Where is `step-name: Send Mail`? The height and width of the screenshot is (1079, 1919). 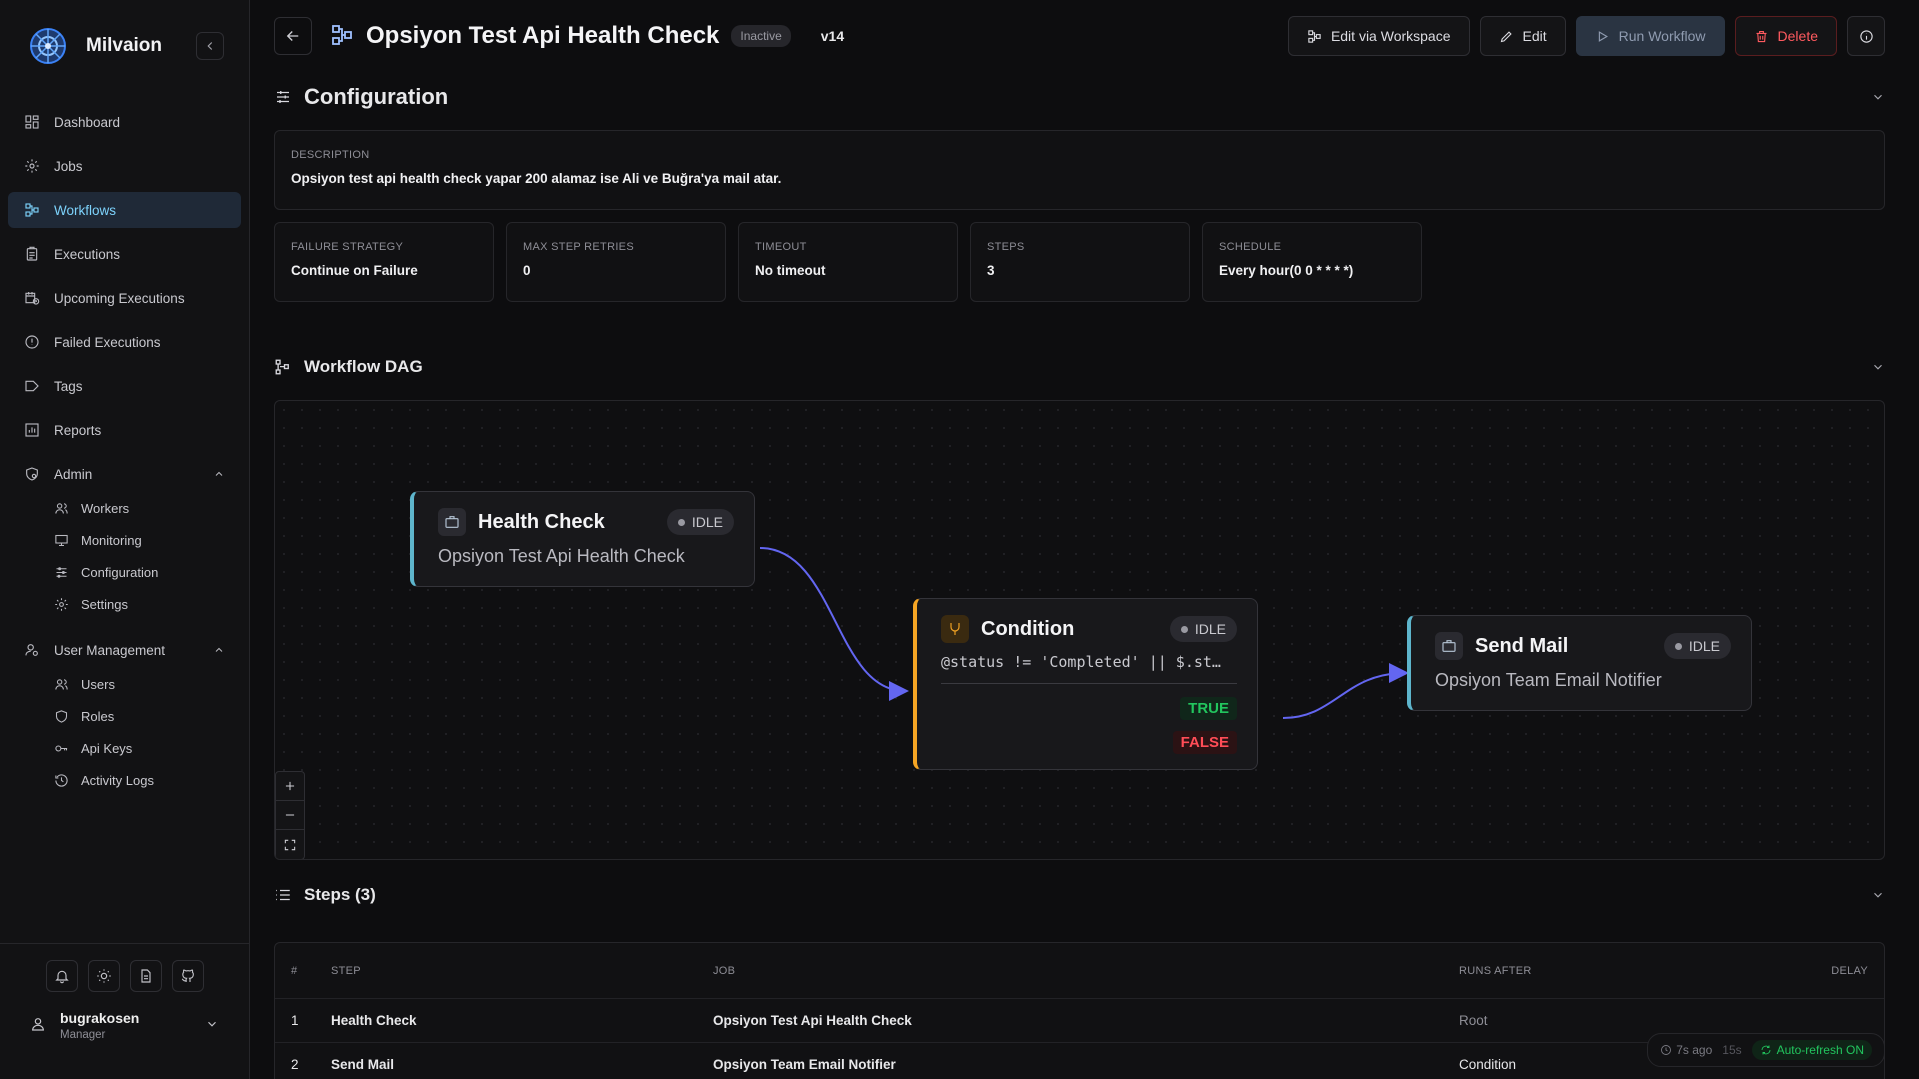
step-name: Send Mail is located at coordinates (363, 1064).